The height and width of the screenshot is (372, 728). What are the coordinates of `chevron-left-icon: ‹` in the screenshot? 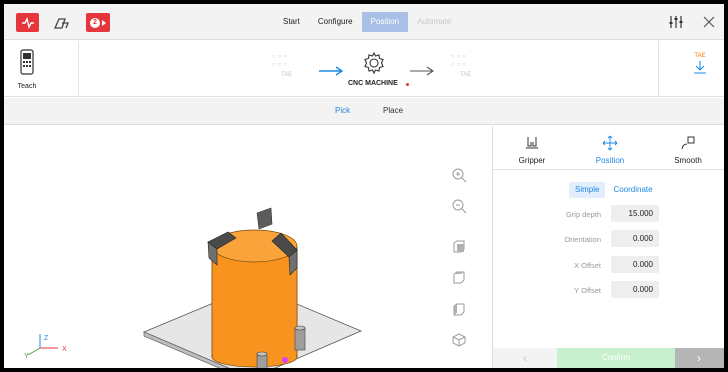 It's located at (525, 358).